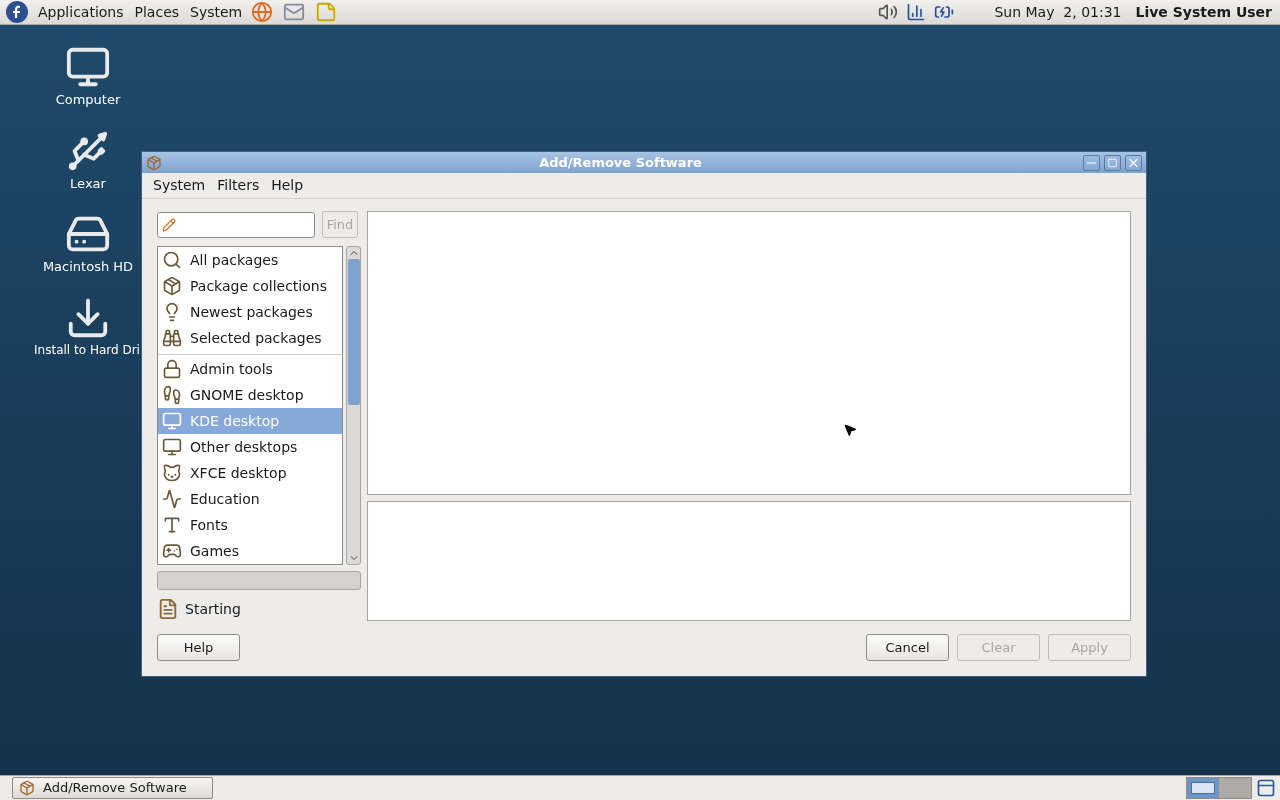 The width and height of the screenshot is (1280, 800). I want to click on menu-item: Help, so click(287, 185).